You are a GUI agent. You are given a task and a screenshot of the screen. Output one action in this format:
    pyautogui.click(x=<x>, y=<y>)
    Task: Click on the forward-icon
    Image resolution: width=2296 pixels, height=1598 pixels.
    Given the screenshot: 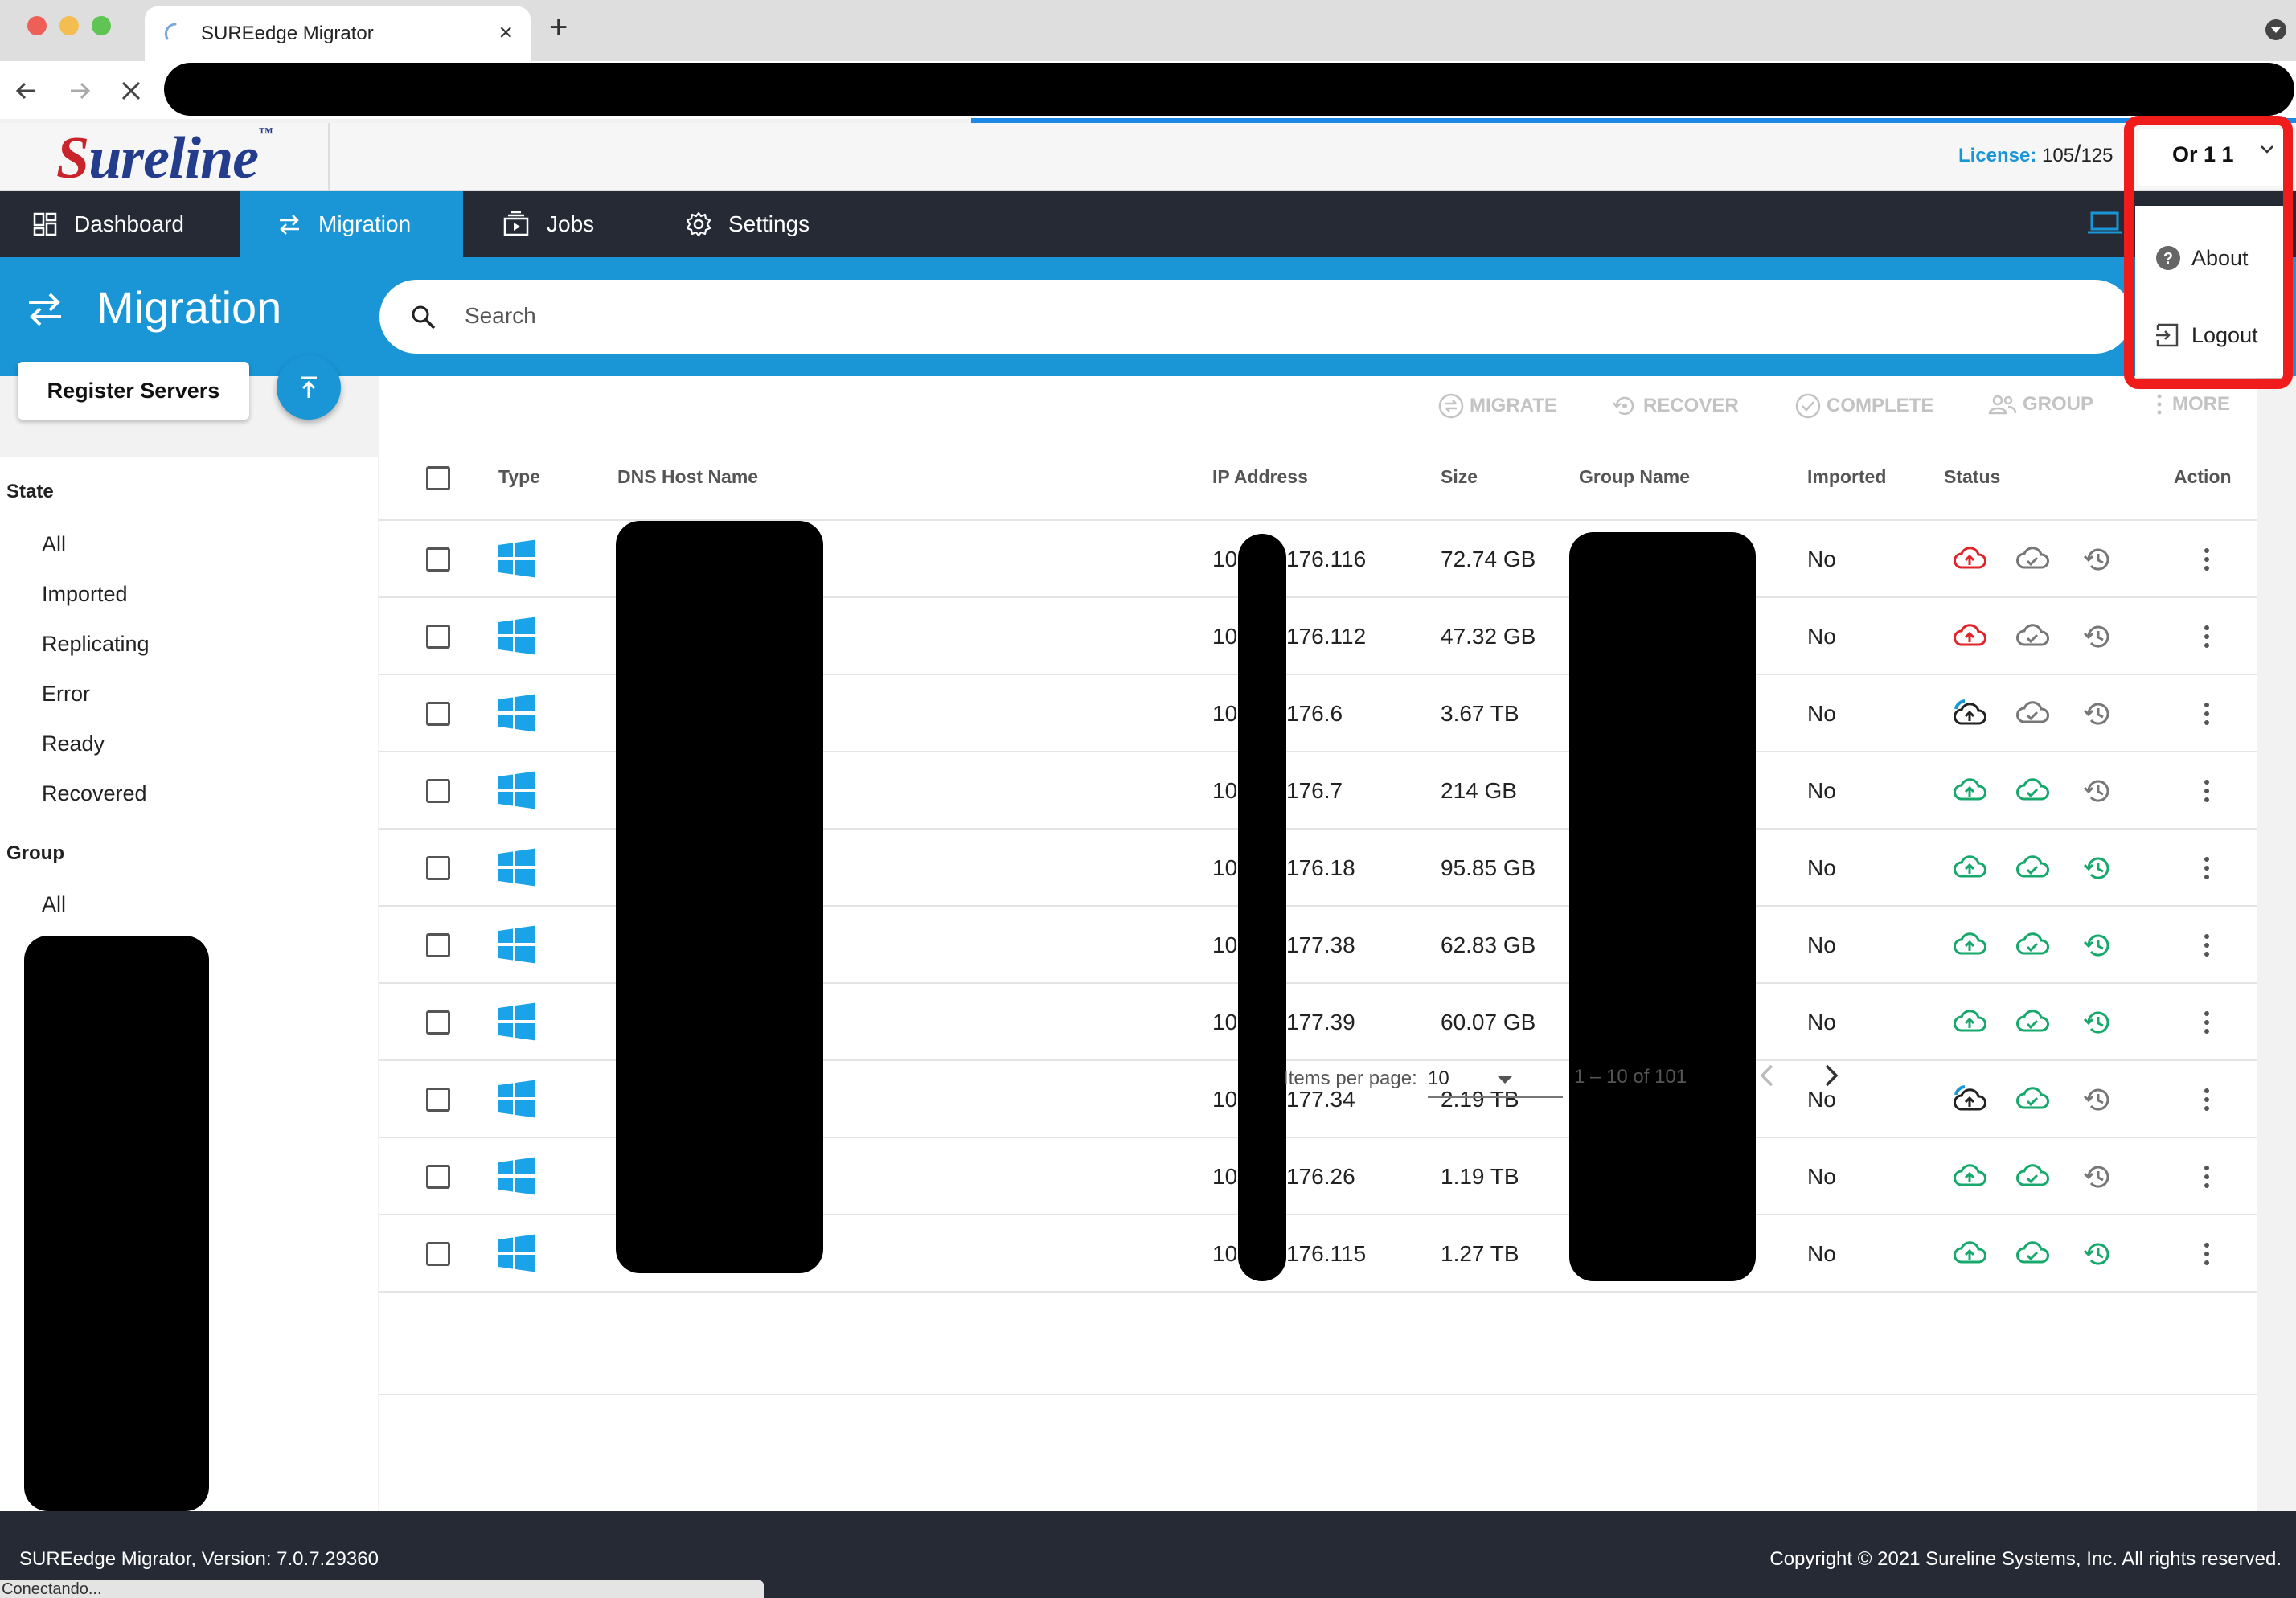 What is the action you would take?
    pyautogui.click(x=80, y=91)
    